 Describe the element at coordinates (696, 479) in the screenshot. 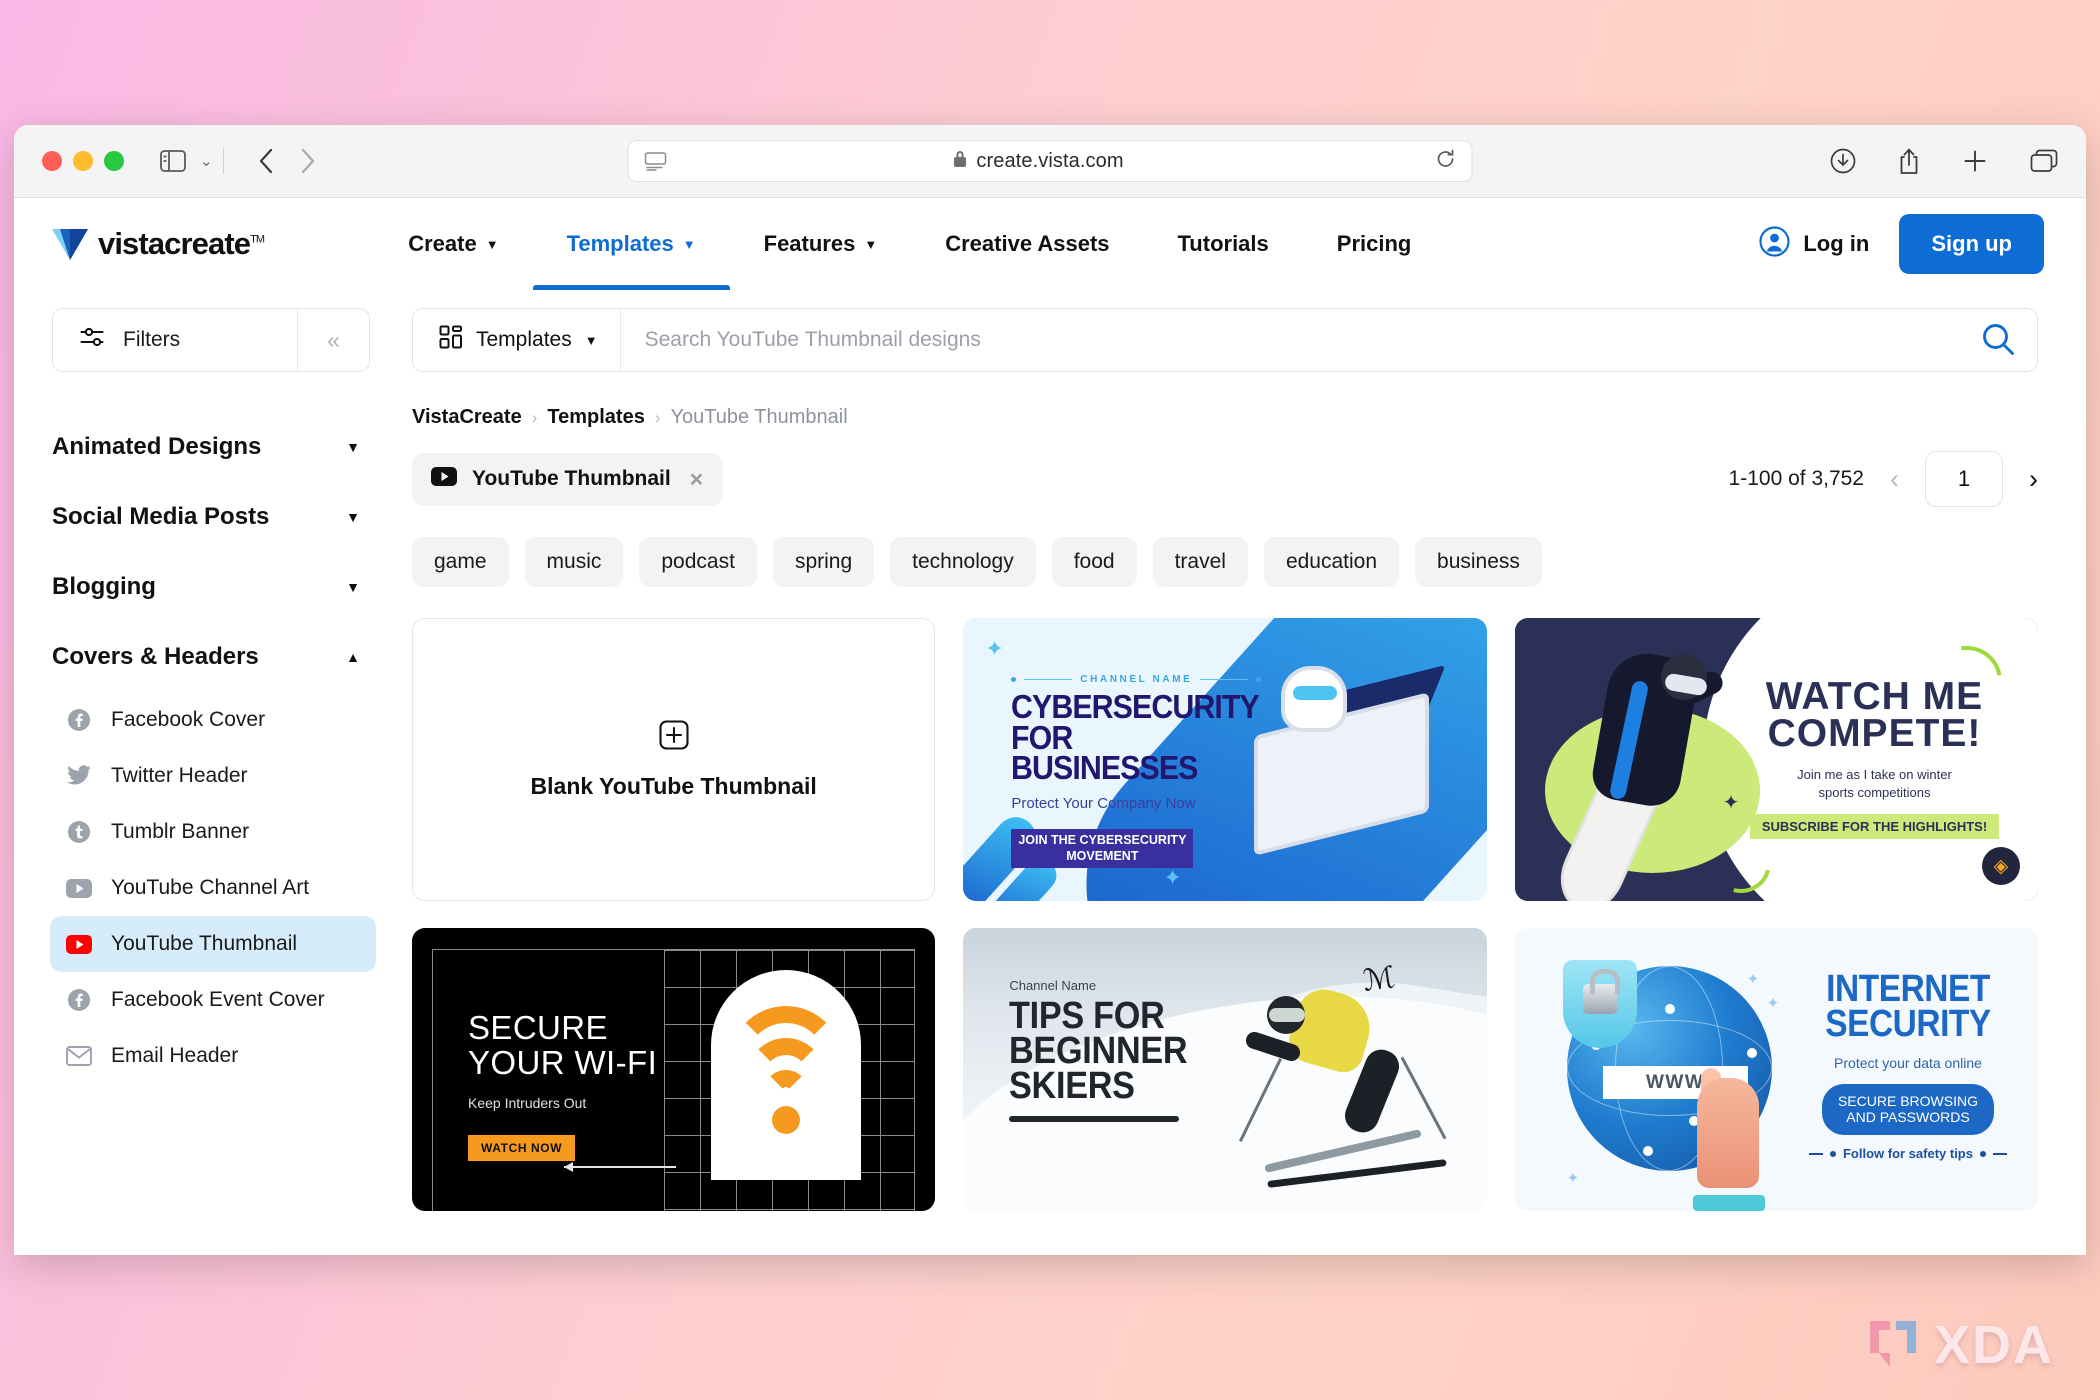

I see `close-icon: ×` at that location.